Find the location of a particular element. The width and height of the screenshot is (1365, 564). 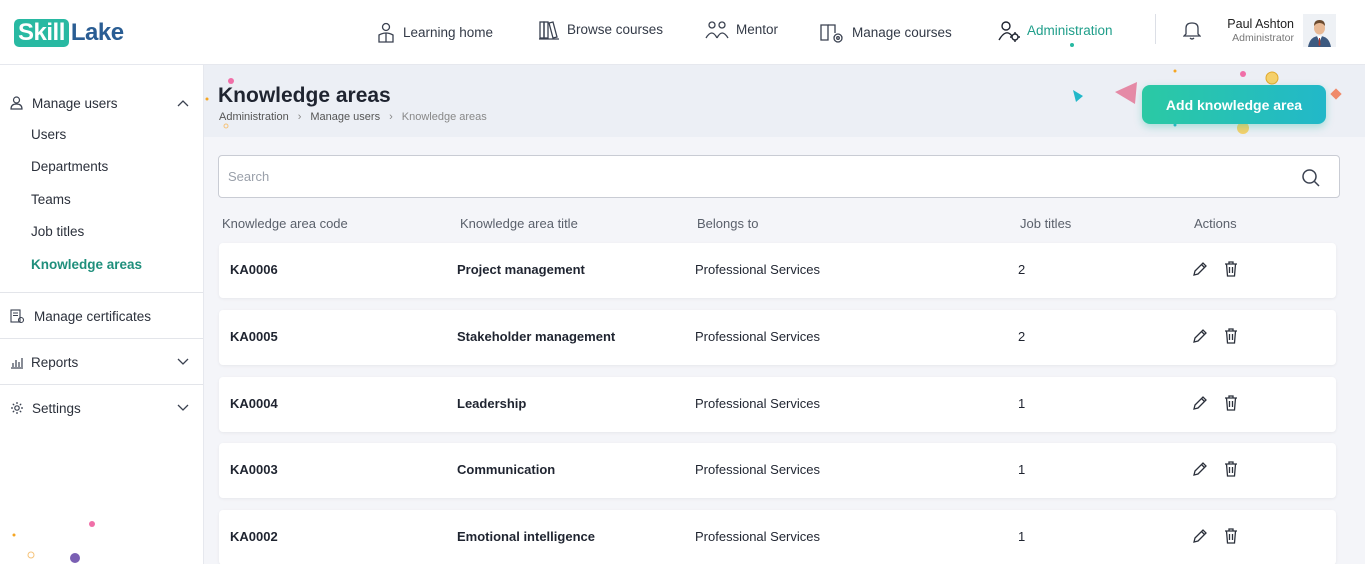

search-input is located at coordinates (758, 176).